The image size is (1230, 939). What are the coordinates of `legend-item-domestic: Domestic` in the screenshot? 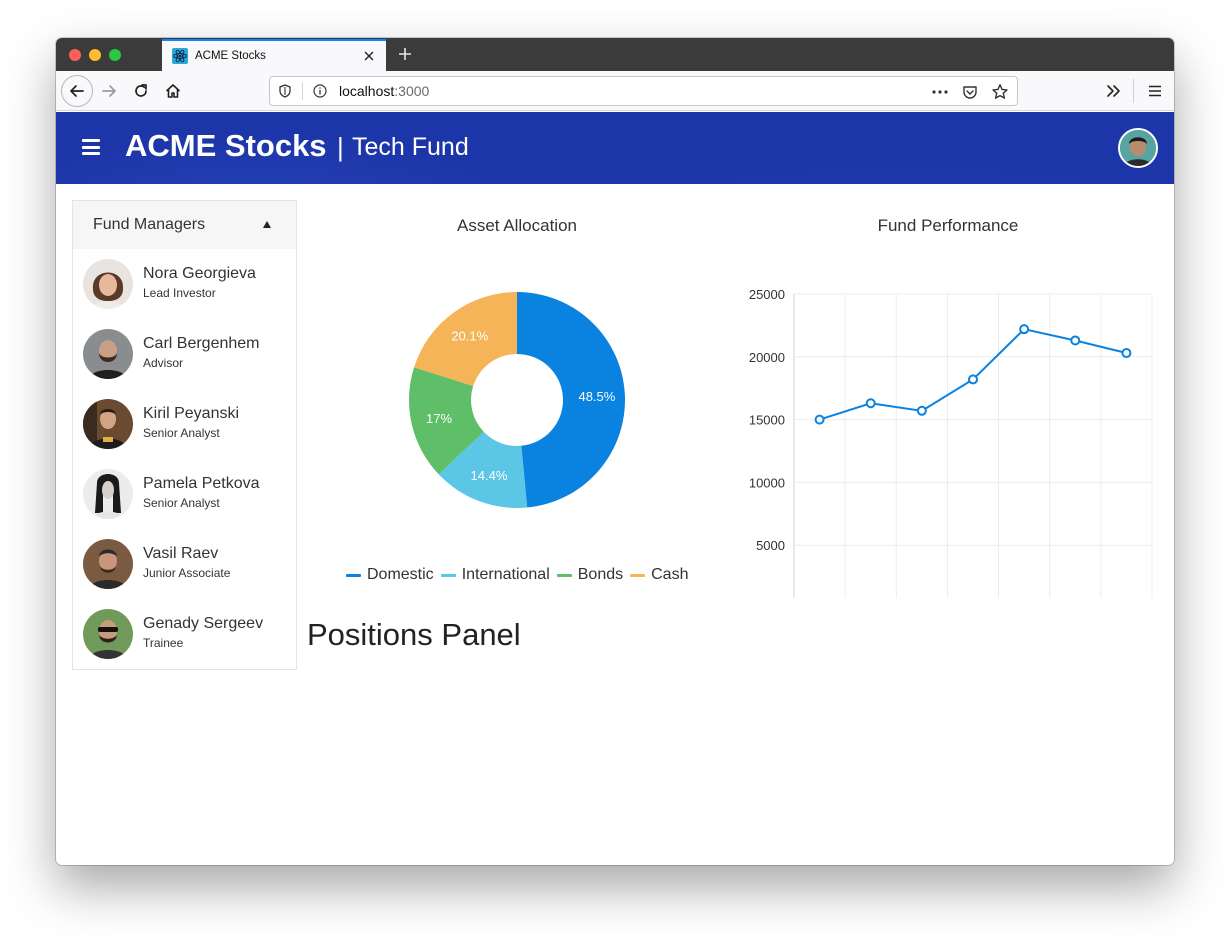 It's located at (390, 575).